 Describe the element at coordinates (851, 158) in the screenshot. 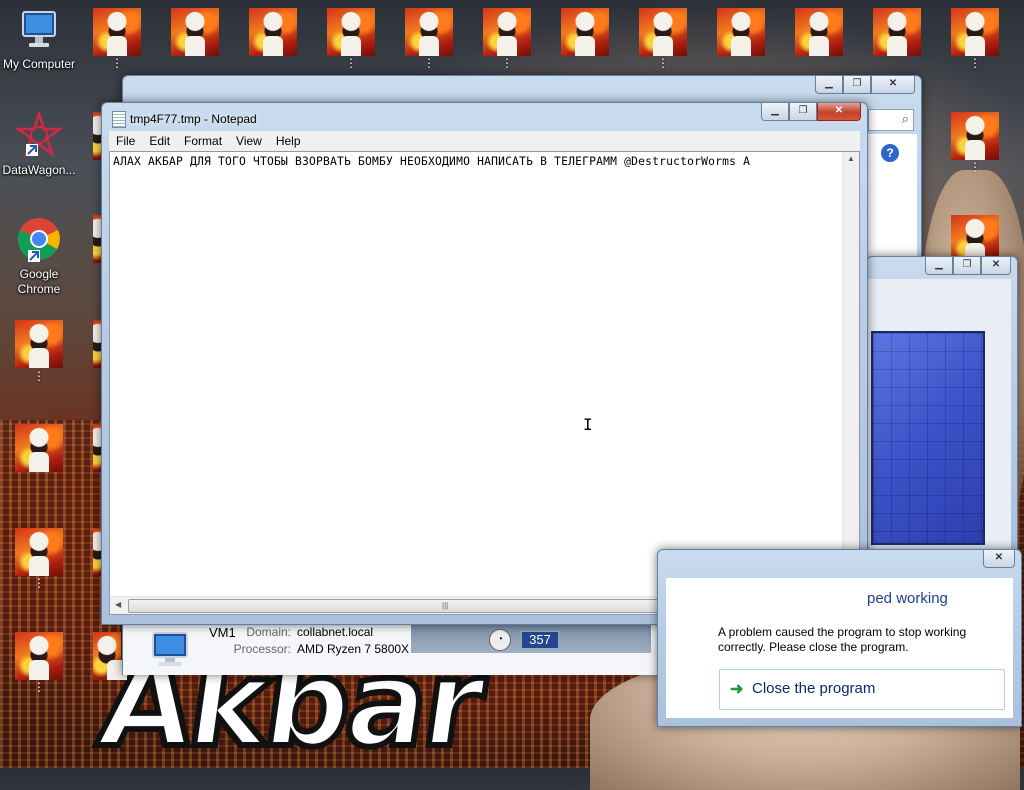

I see `scroll-up-arrow-icon: ▲` at that location.